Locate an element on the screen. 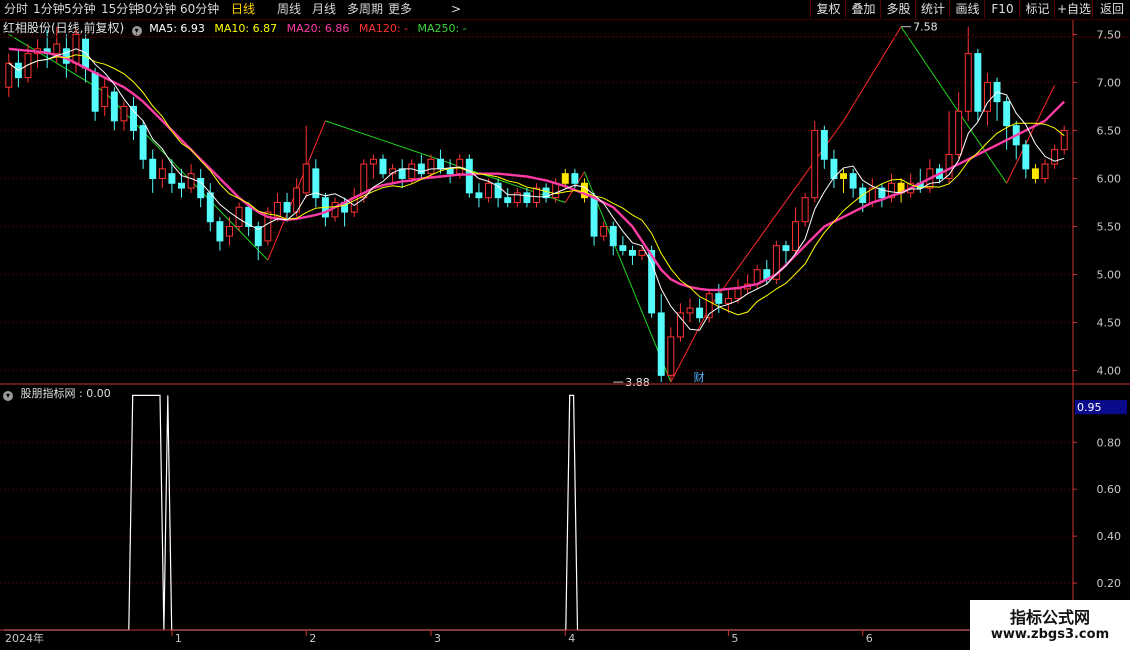 The height and width of the screenshot is (650, 1130). watermark-url: www.zbgs3.com is located at coordinates (1050, 634).